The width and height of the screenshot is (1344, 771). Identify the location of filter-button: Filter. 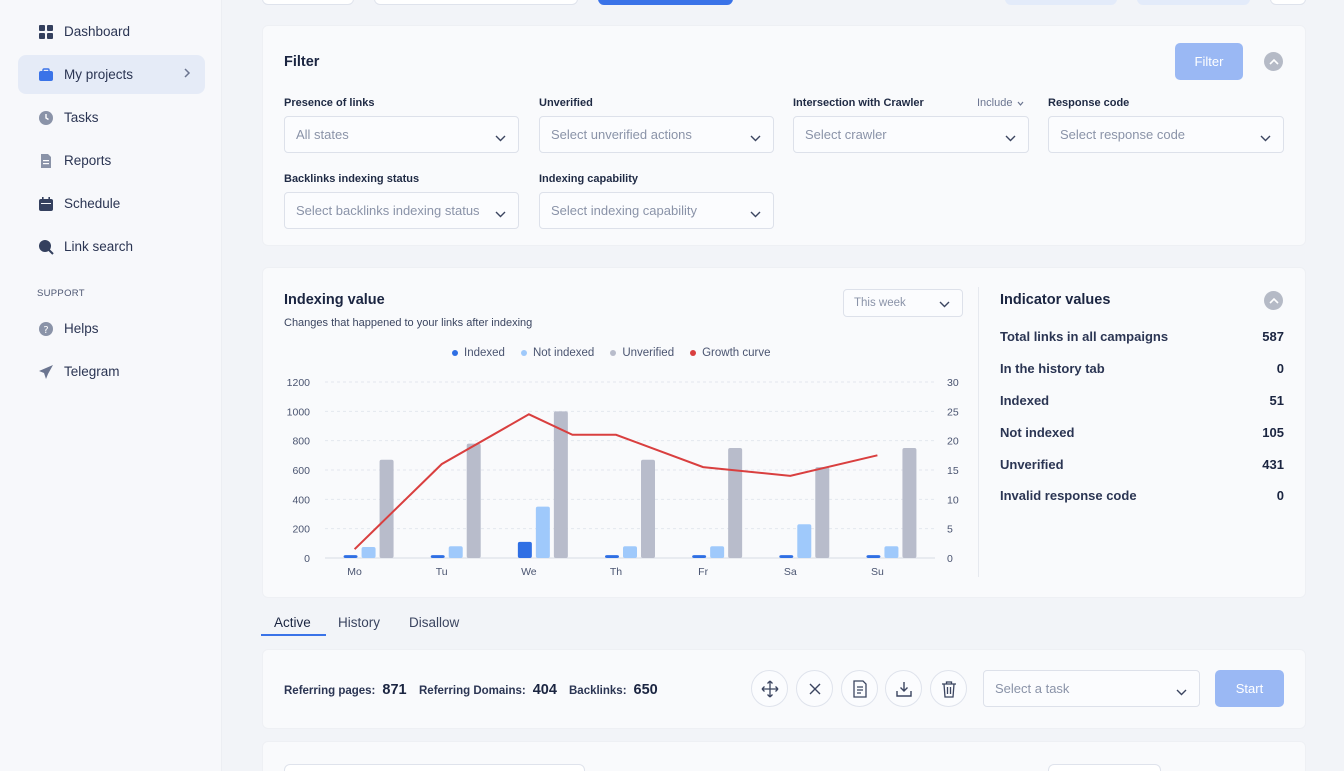
(1209, 61).